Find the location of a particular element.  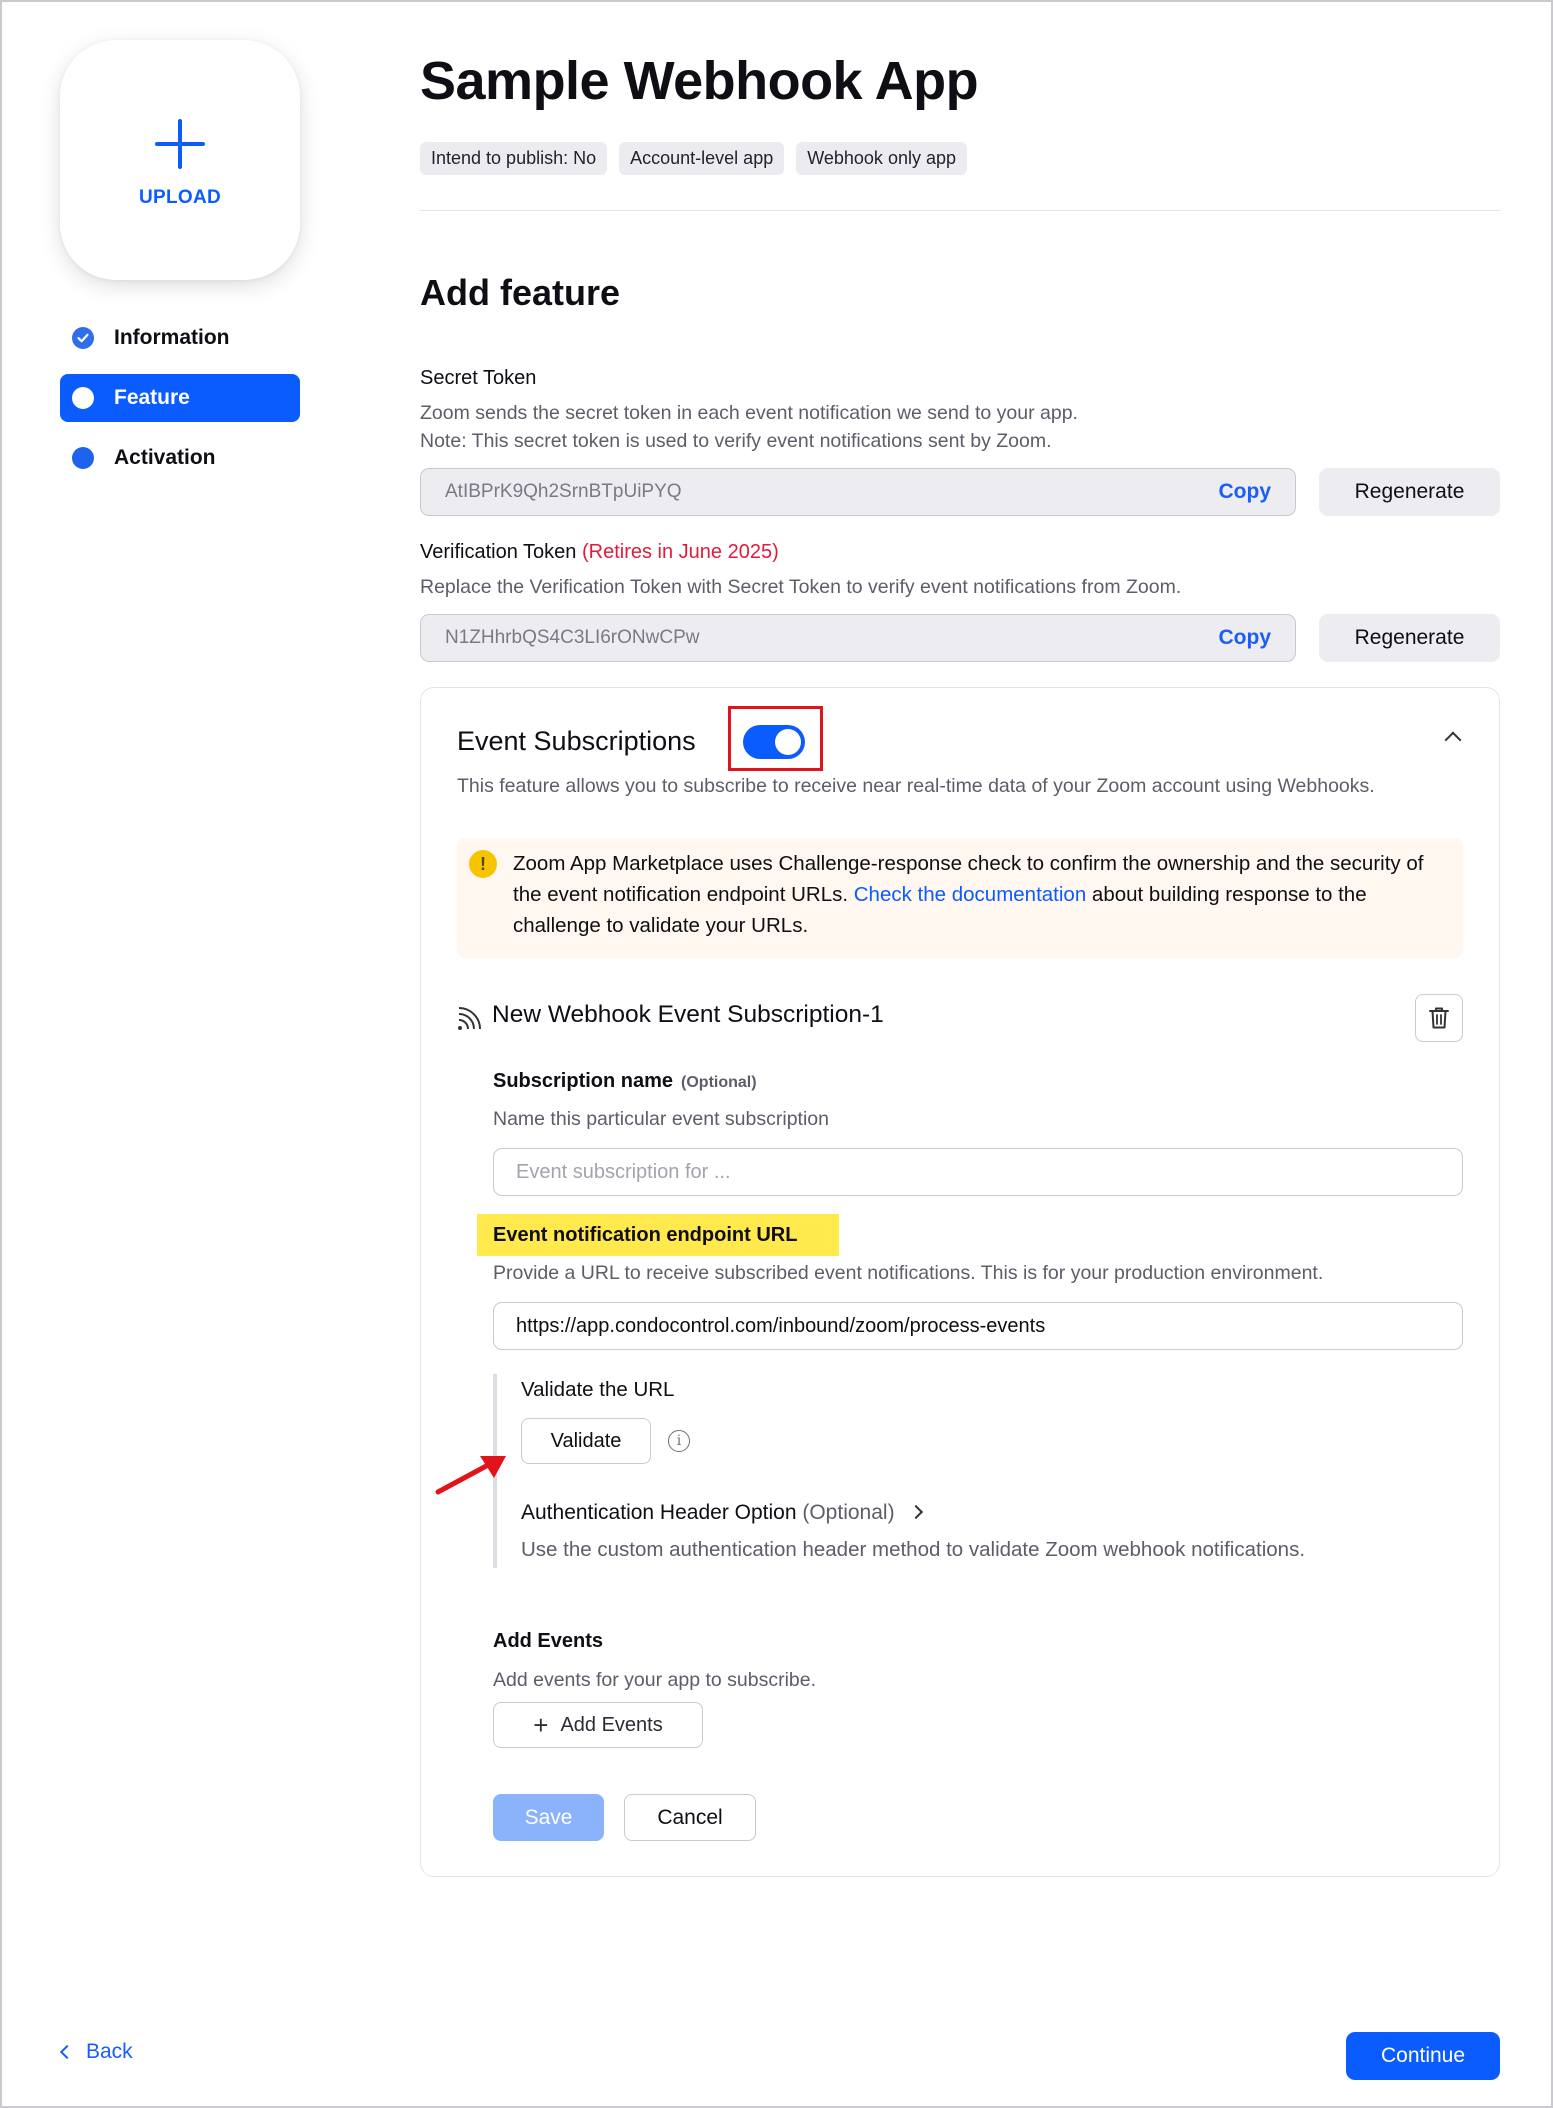

event-subscriptions-toggle is located at coordinates (774, 742).